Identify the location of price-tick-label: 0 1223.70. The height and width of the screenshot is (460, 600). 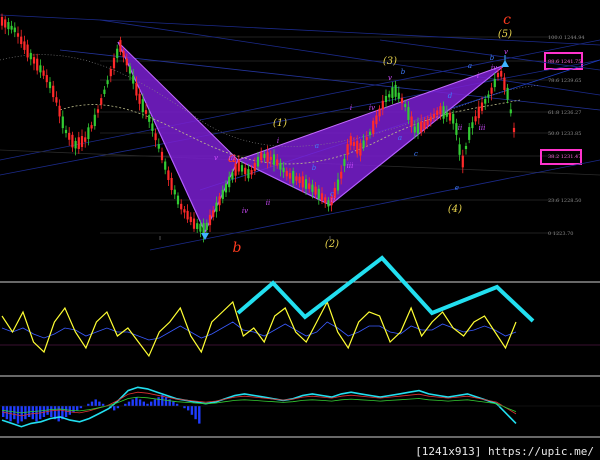
(560, 234).